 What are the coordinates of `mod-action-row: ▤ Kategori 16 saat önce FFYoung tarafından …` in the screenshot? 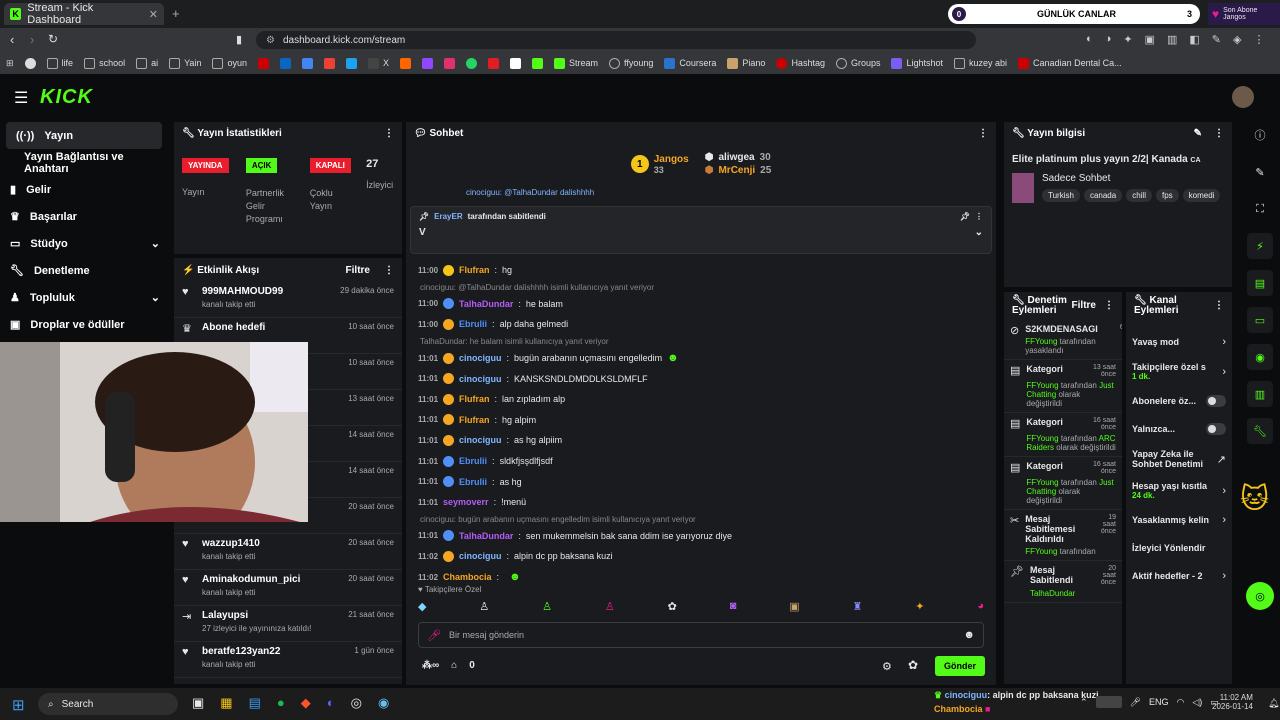 It's located at (1063, 483).